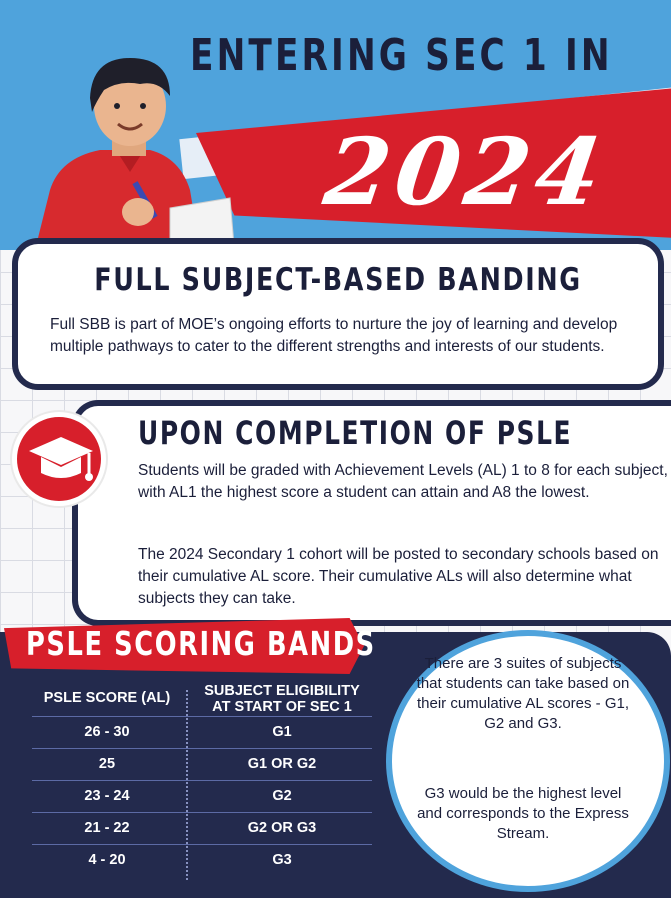  What do you see at coordinates (466, 172) in the screenshot?
I see `year-label: 2024` at bounding box center [466, 172].